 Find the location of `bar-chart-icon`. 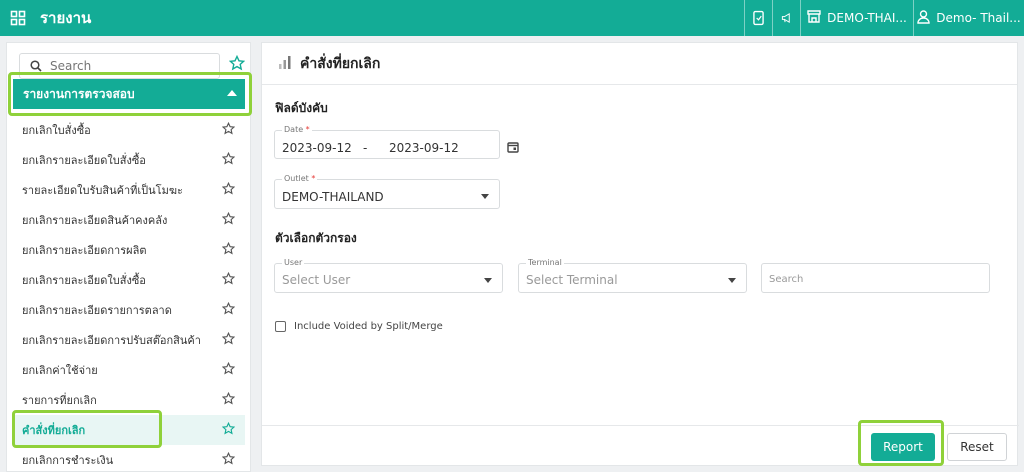

bar-chart-icon is located at coordinates (285, 63).